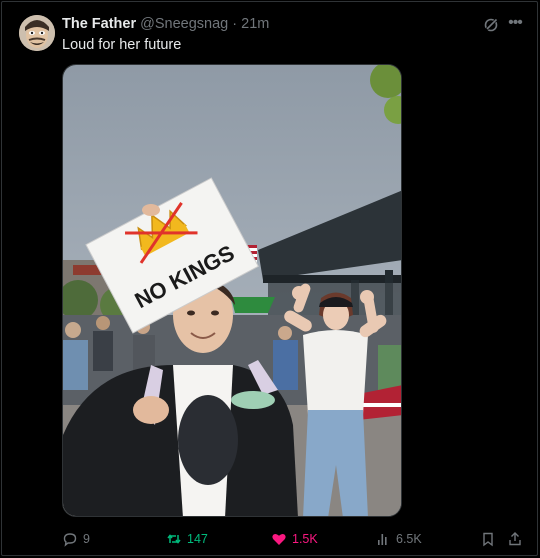 Image resolution: width=540 pixels, height=558 pixels. What do you see at coordinates (409, 539) in the screenshot?
I see `views-count: 6.5K` at bounding box center [409, 539].